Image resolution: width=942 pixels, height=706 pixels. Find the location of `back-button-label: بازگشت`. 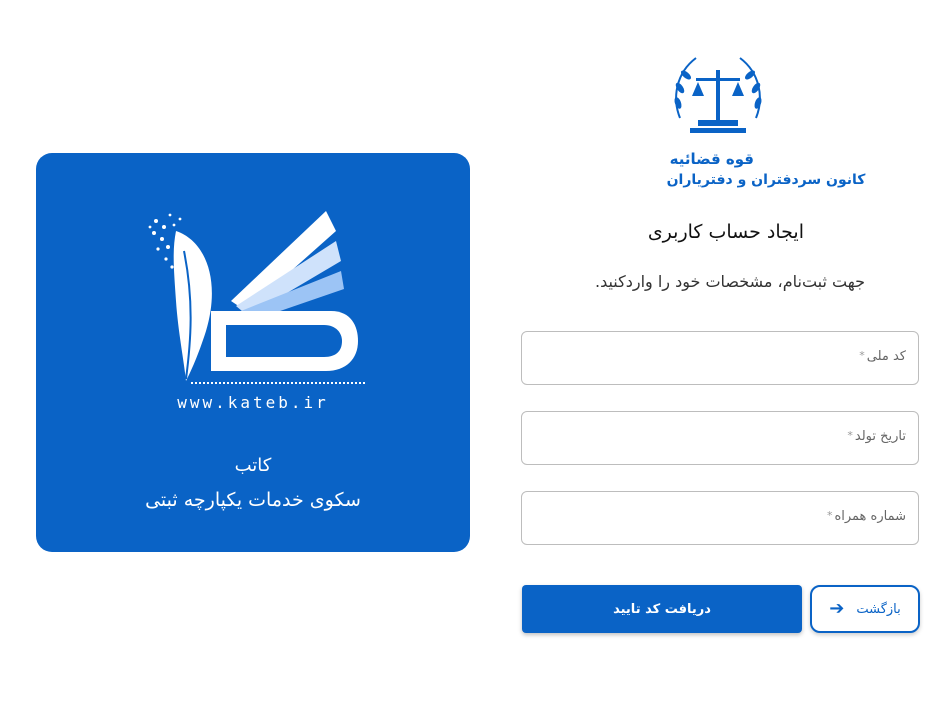

back-button-label: بازگشت is located at coordinates (878, 609).